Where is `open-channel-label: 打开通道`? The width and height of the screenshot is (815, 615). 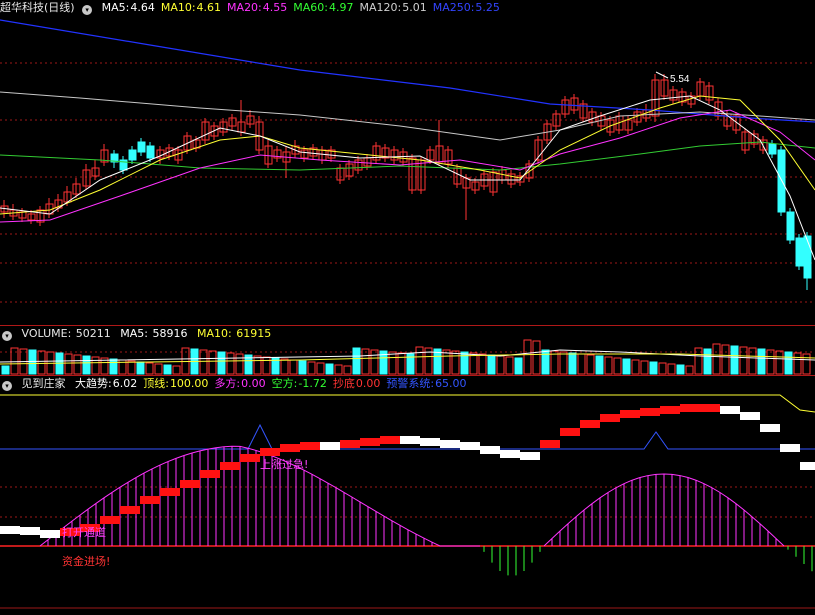
open-channel-label: 打开通道 is located at coordinates (84, 532).